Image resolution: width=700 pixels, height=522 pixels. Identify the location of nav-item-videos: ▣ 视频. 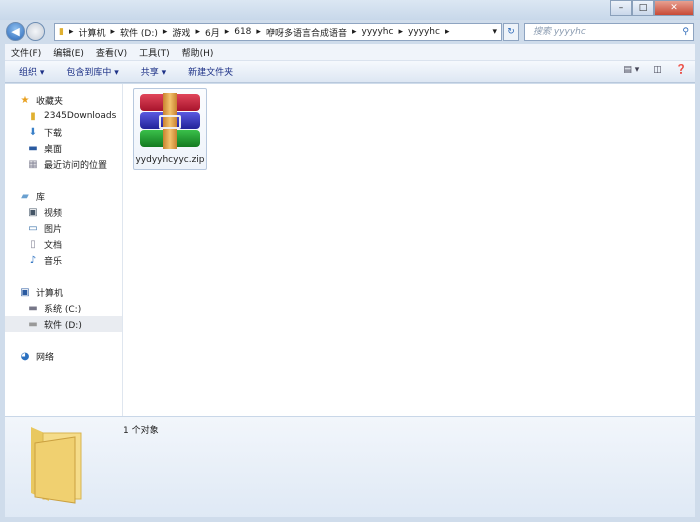
(63, 212).